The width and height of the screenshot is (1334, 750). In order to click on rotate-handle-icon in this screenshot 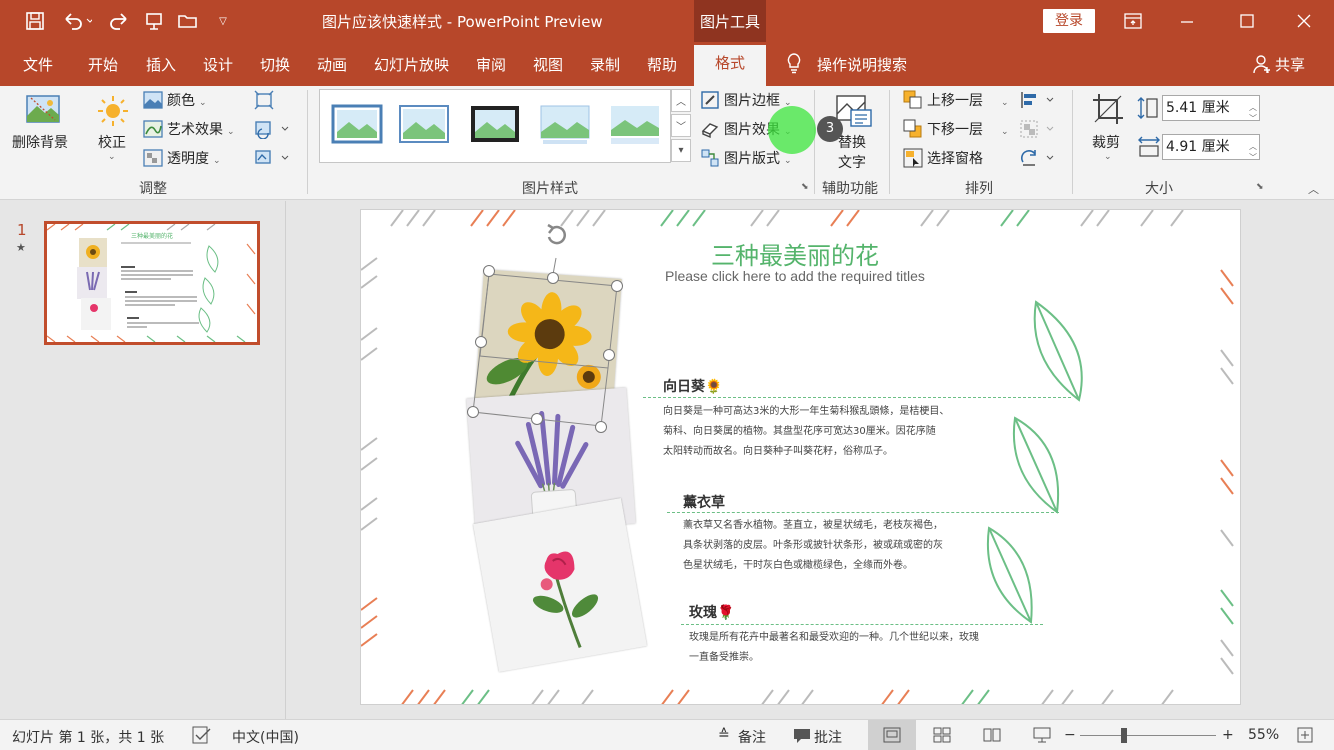, I will do `click(556, 235)`.